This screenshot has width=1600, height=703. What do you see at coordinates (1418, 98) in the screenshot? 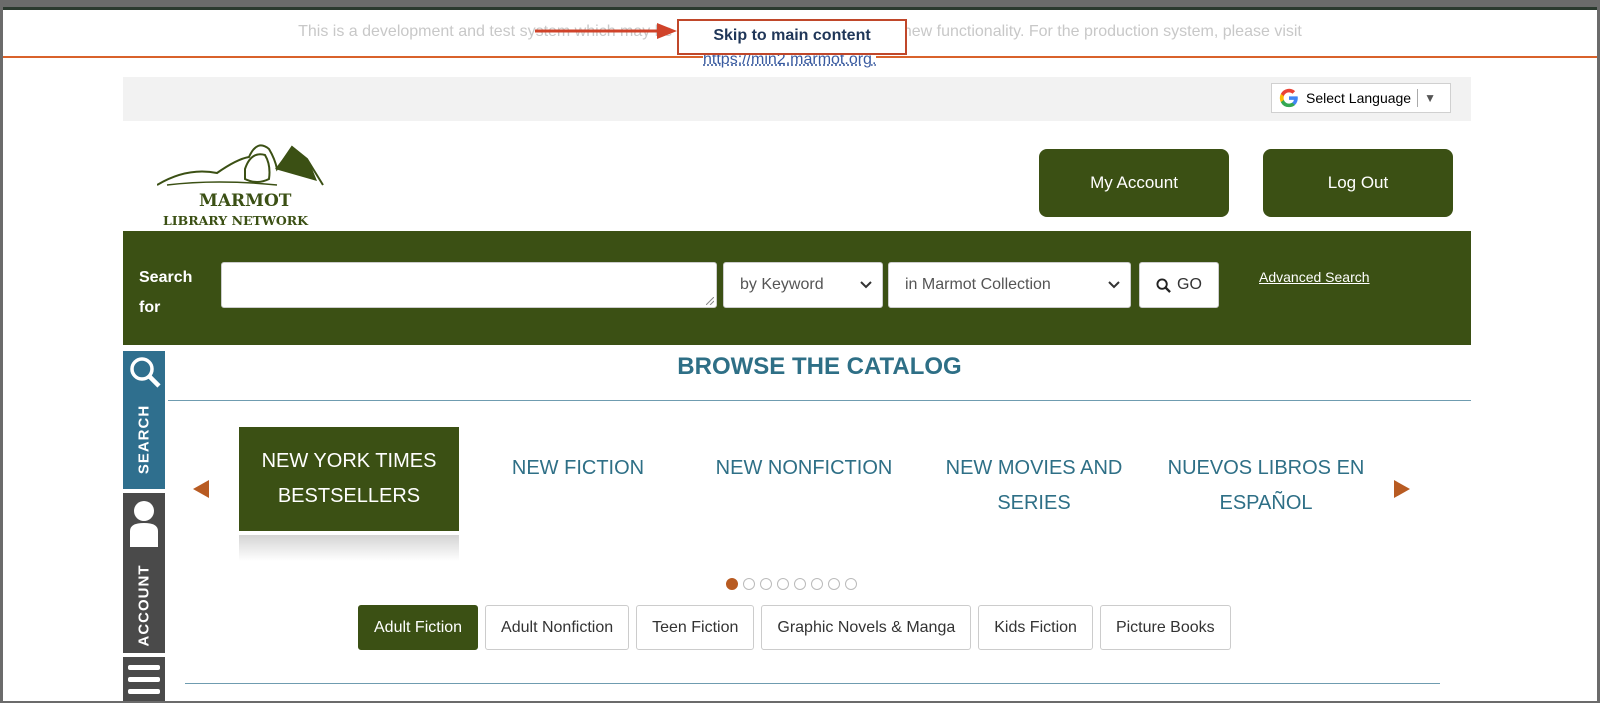
I see `language-select-divider` at bounding box center [1418, 98].